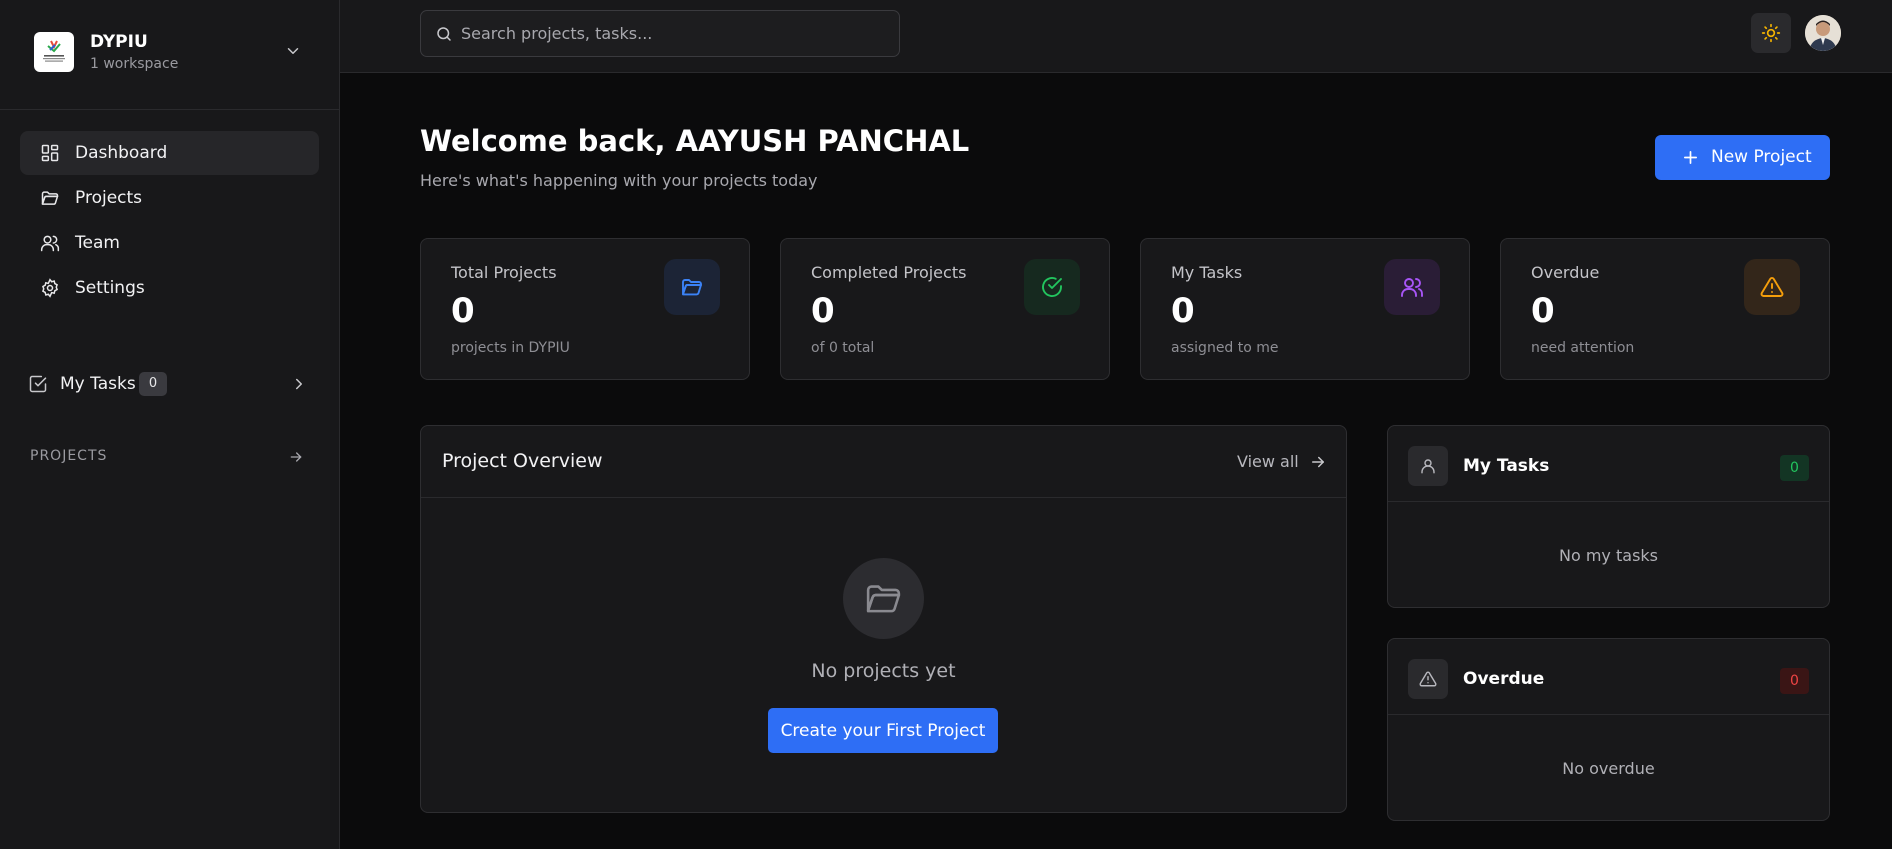 The width and height of the screenshot is (1892, 849). I want to click on user-icon, so click(1428, 466).